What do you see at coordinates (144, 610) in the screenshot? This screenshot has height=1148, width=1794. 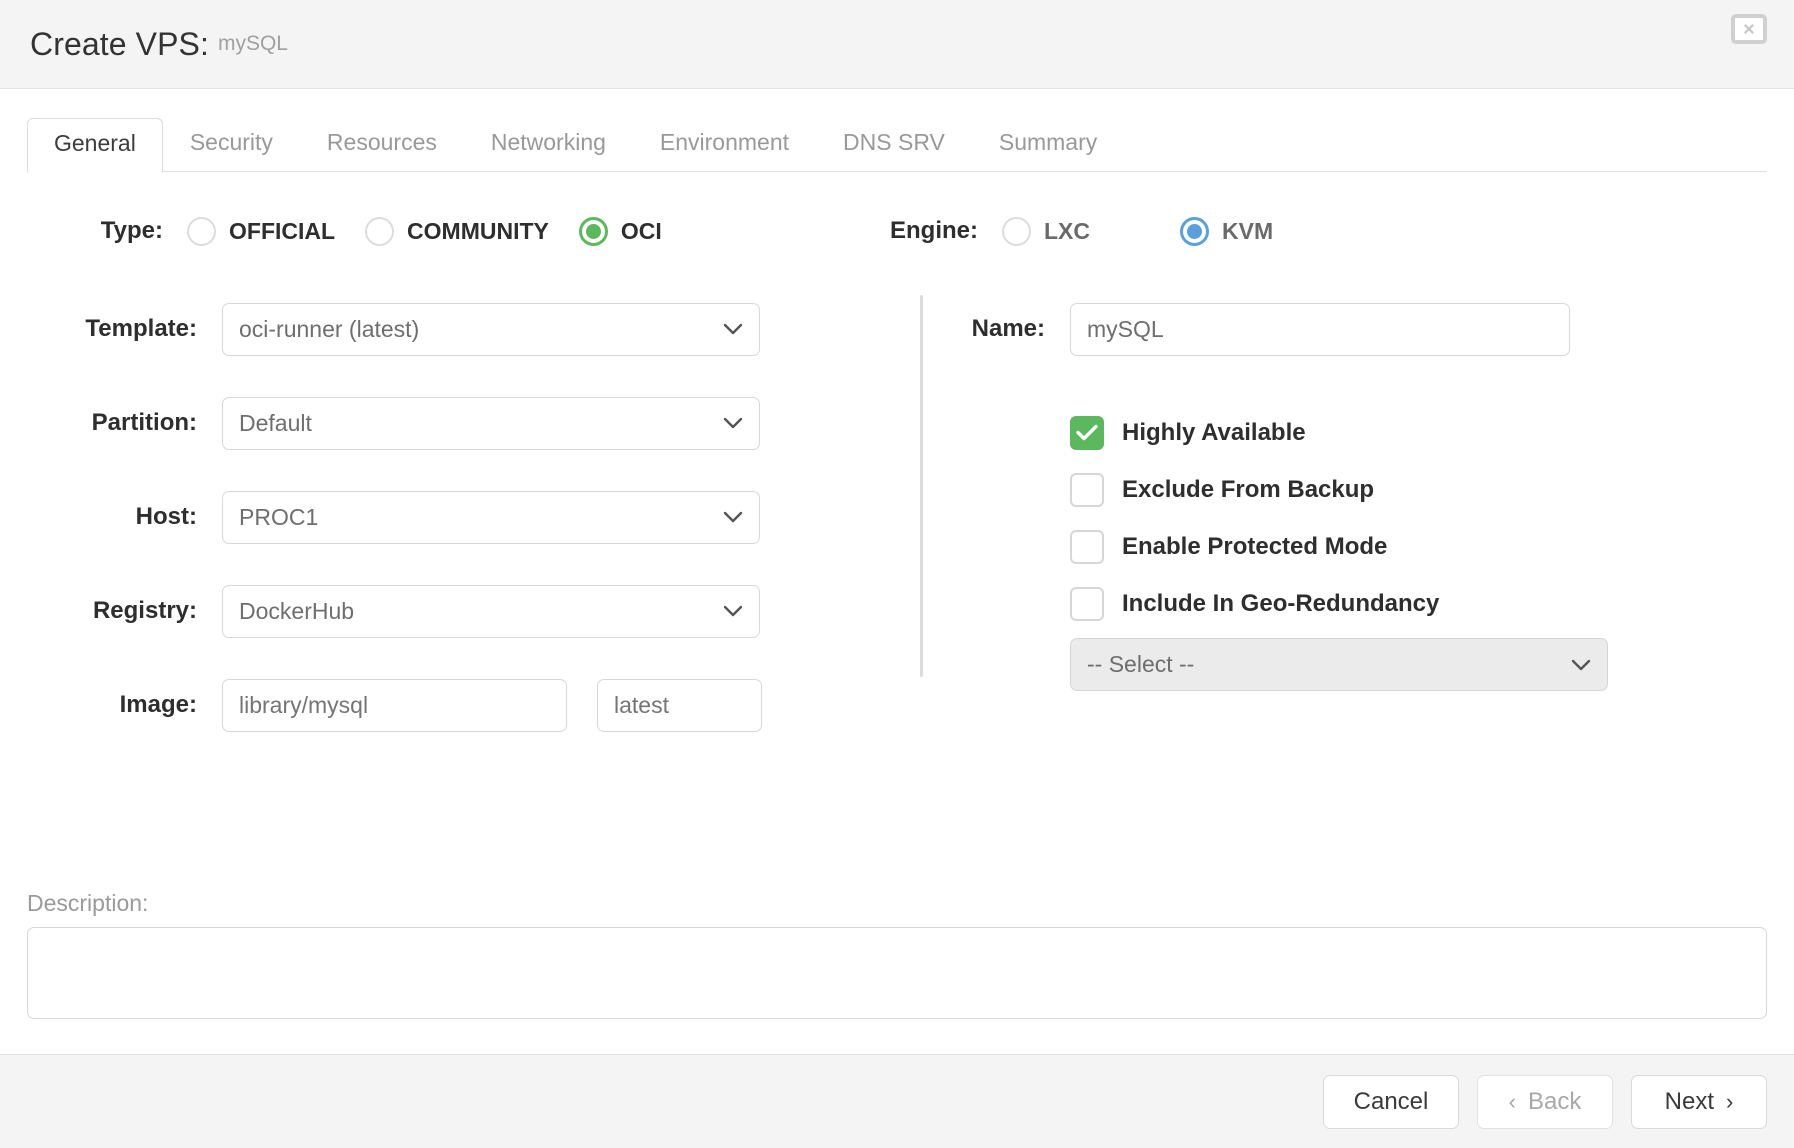 I see `registry-label: Registry:` at bounding box center [144, 610].